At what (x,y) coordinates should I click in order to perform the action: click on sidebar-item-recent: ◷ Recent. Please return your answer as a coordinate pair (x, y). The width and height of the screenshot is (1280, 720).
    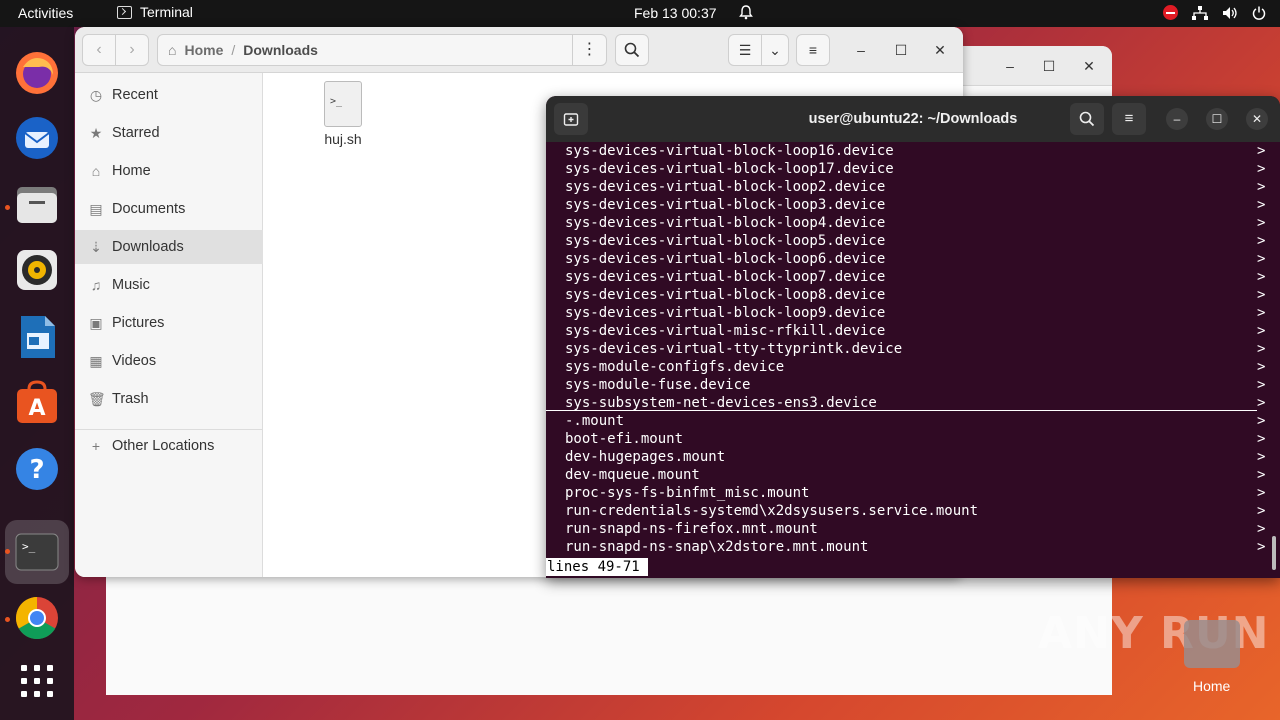
    Looking at the image, I should click on (169, 95).